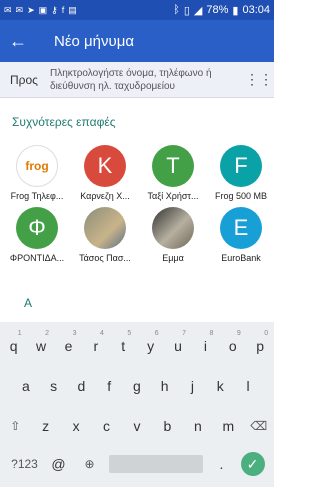 The height and width of the screenshot is (487, 320). What do you see at coordinates (137, 342) in the screenshot?
I see `keyboard-row-1: 1q 2w 3e 4r 5t 6y 7u 8i 9o 0p` at bounding box center [137, 342].